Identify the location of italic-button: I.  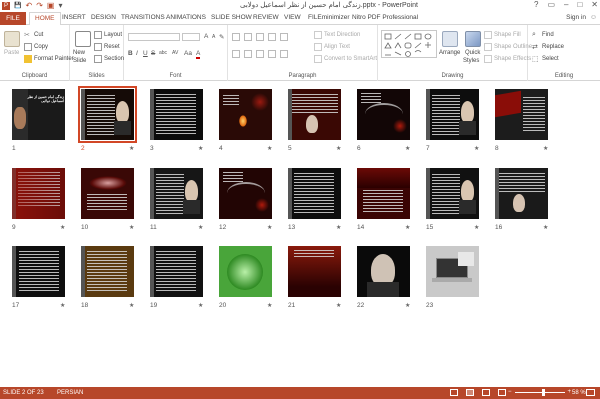
(137, 53).